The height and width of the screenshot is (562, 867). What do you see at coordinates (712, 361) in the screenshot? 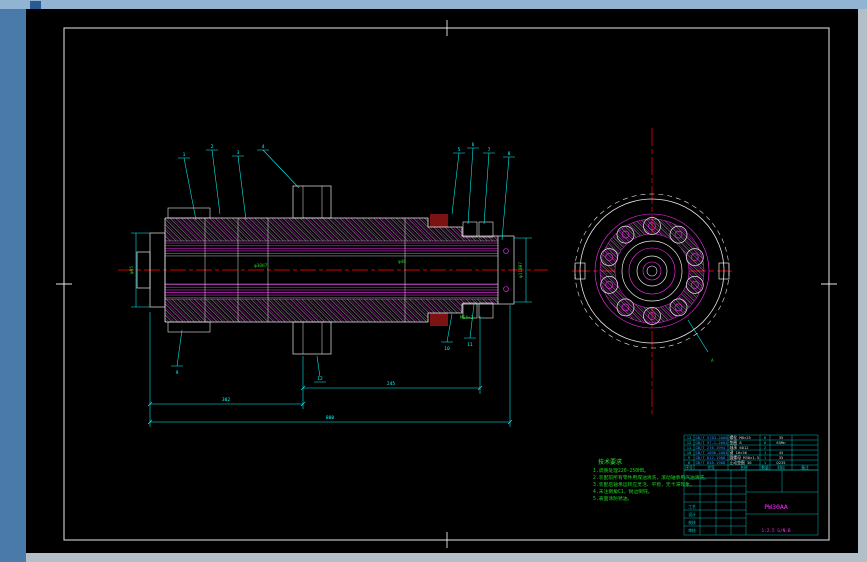
I see `view-label-a: A` at bounding box center [712, 361].